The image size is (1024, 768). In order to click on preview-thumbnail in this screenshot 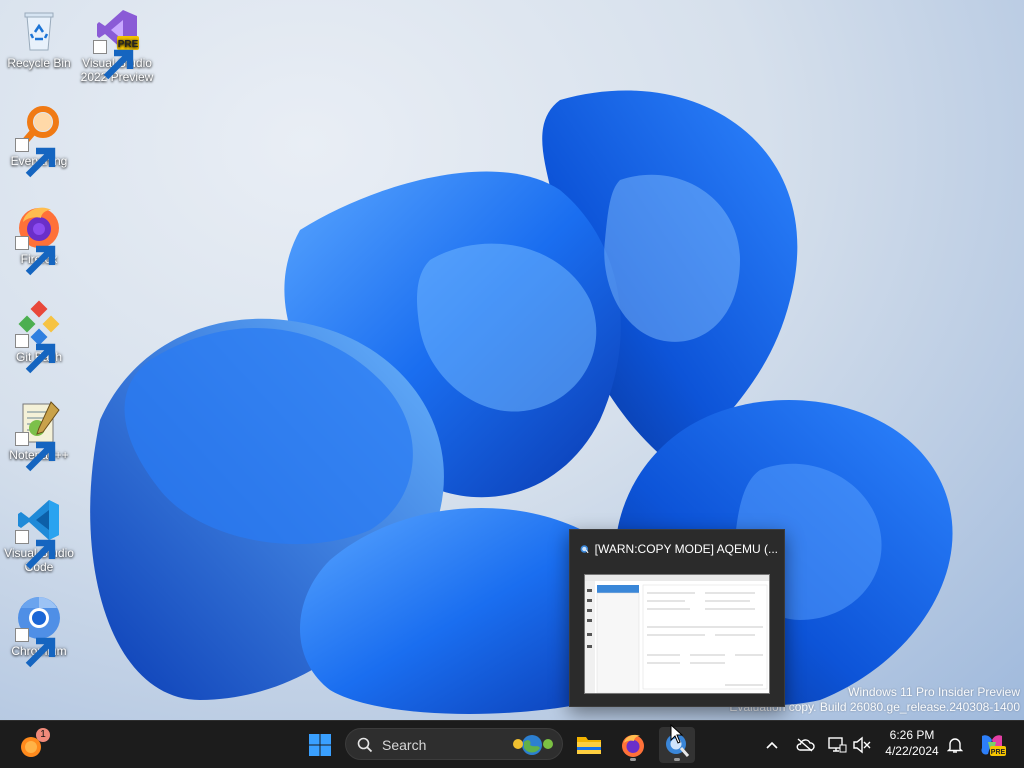, I will do `click(677, 634)`.